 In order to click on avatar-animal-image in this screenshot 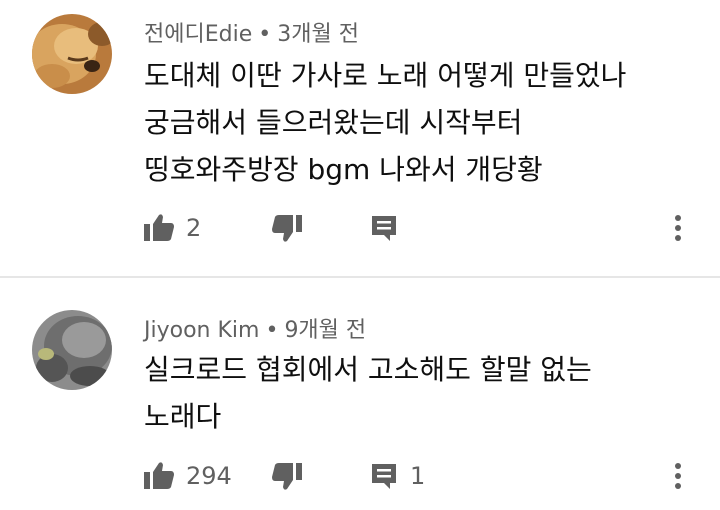, I will do `click(72, 350)`.